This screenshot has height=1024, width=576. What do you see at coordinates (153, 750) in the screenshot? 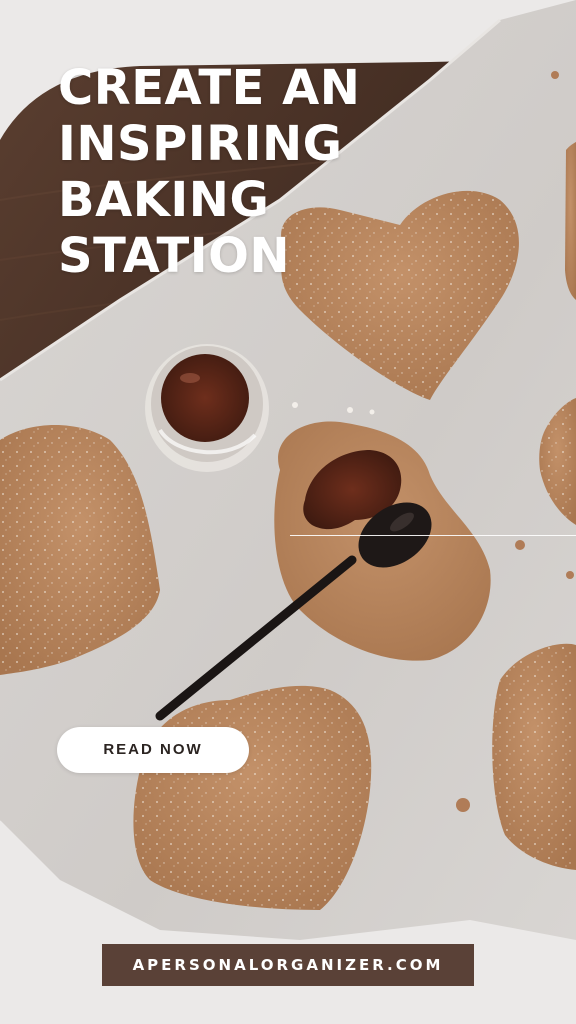
I see `read-now-button: READ NOW` at bounding box center [153, 750].